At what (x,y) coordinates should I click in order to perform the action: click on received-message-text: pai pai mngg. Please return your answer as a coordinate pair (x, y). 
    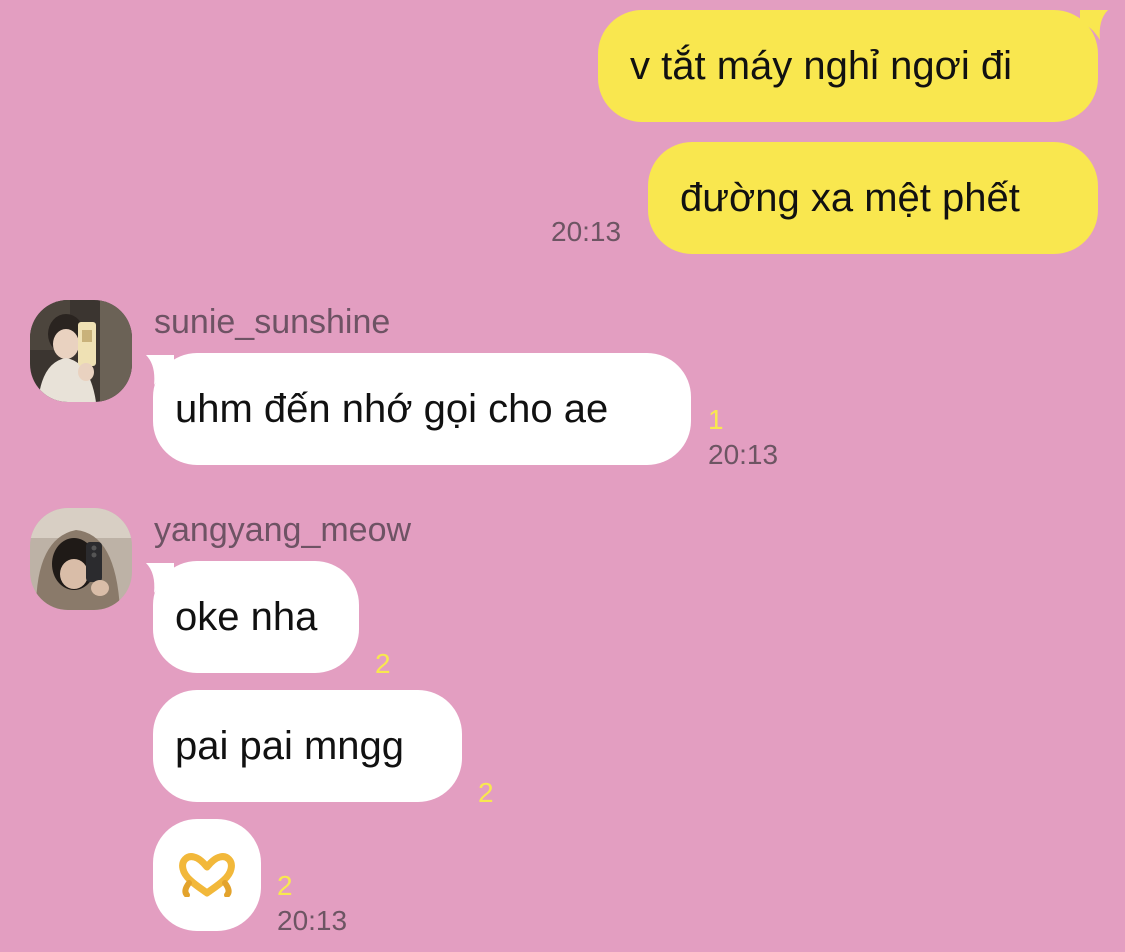
    Looking at the image, I should click on (290, 746).